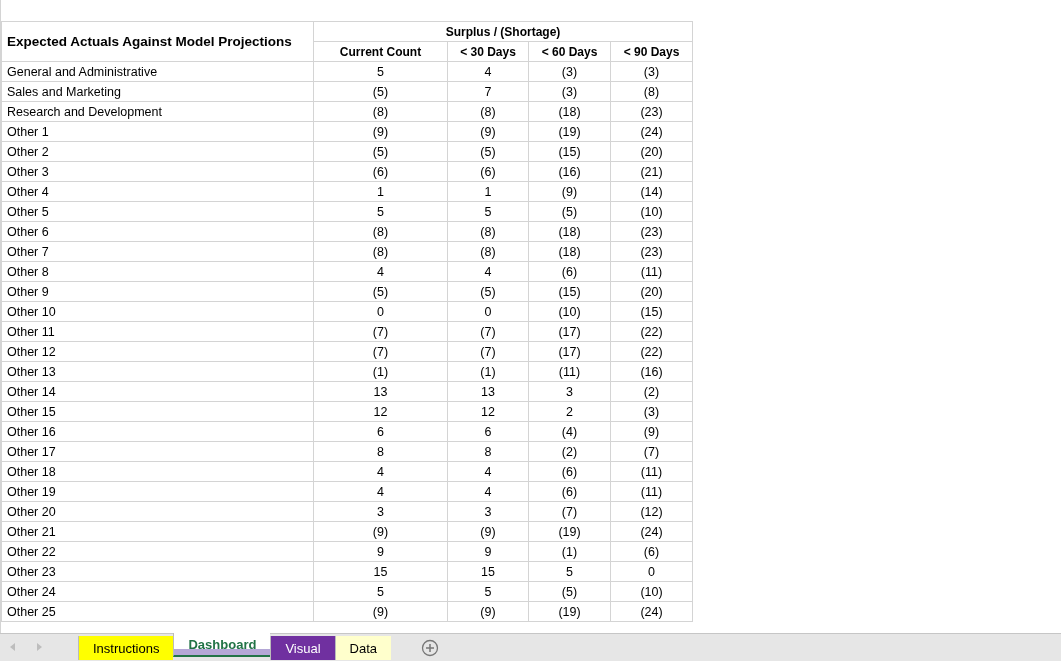  I want to click on row-label: General and Administrative, so click(157, 71).